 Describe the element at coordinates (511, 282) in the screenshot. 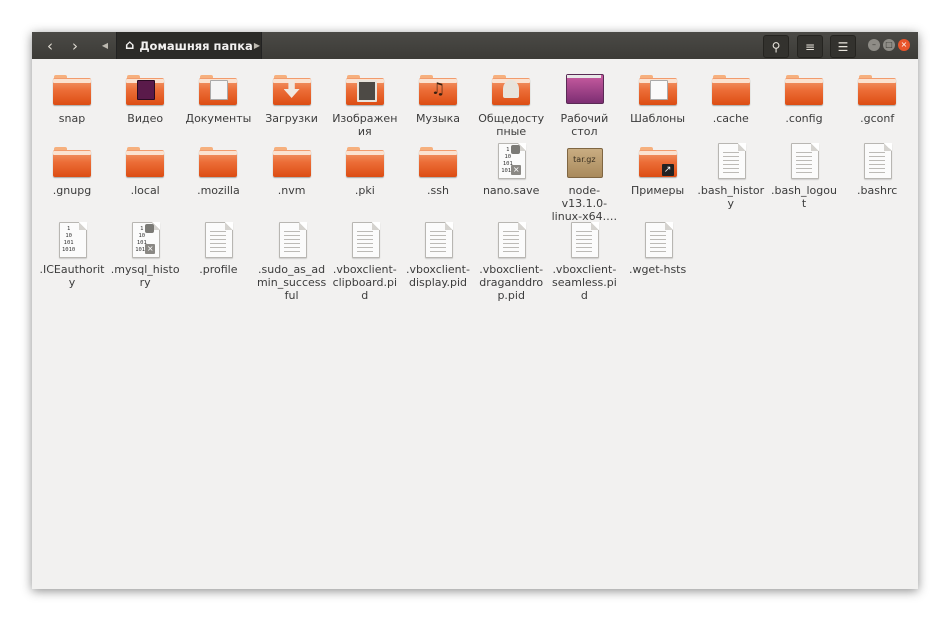

I see `file-item-label: .vboxclient-draganddrop.pid` at that location.